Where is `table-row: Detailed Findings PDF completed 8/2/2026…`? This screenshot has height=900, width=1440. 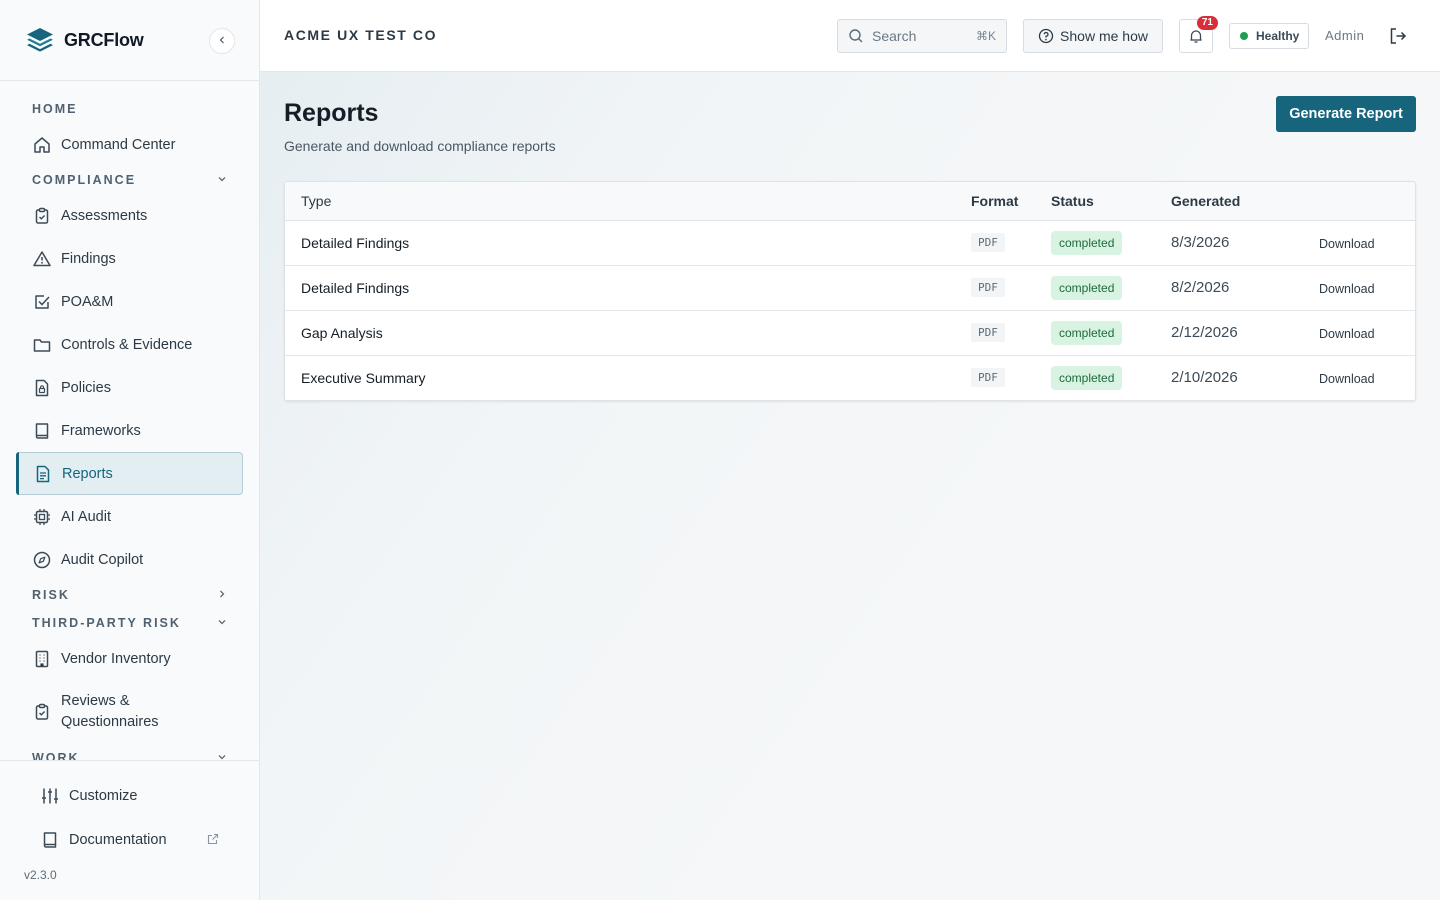
table-row: Detailed Findings PDF completed 8/2/2026… is located at coordinates (850, 287).